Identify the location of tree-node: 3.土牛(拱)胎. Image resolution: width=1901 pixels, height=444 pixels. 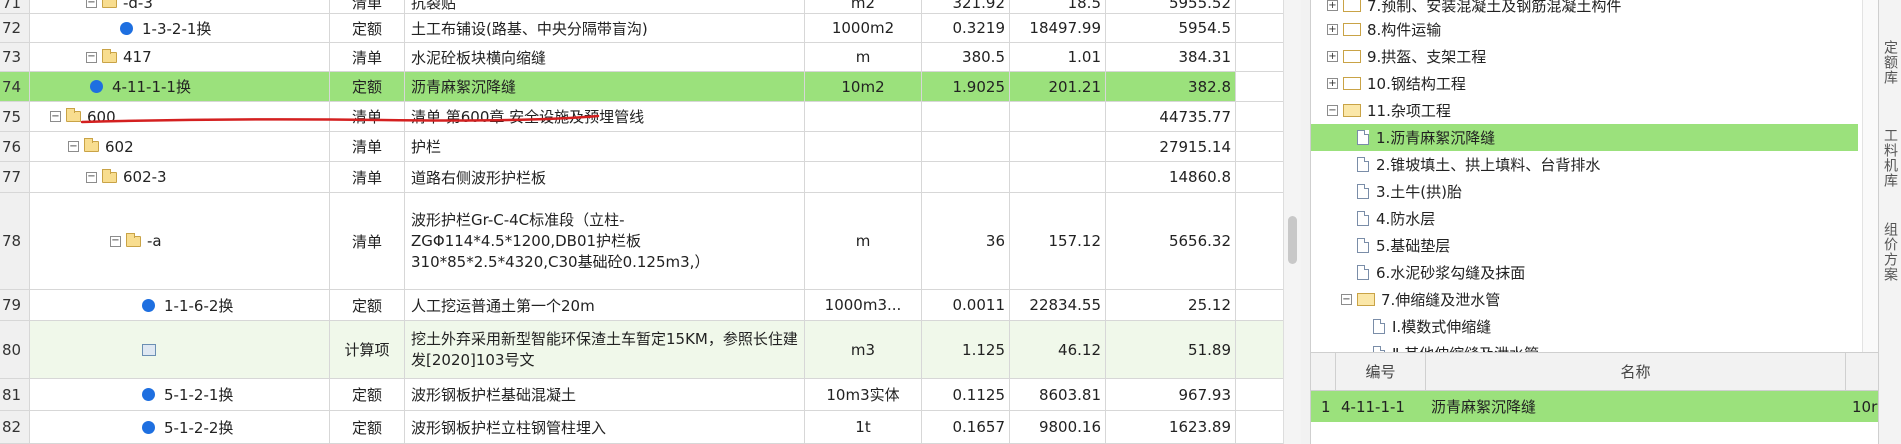
(1409, 191).